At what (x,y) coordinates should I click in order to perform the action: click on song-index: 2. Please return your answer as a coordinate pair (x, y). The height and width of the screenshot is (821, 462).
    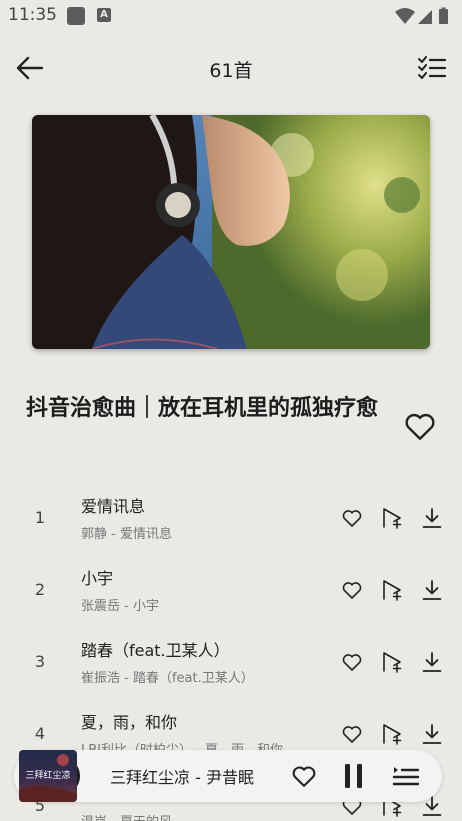
    Looking at the image, I should click on (40, 589).